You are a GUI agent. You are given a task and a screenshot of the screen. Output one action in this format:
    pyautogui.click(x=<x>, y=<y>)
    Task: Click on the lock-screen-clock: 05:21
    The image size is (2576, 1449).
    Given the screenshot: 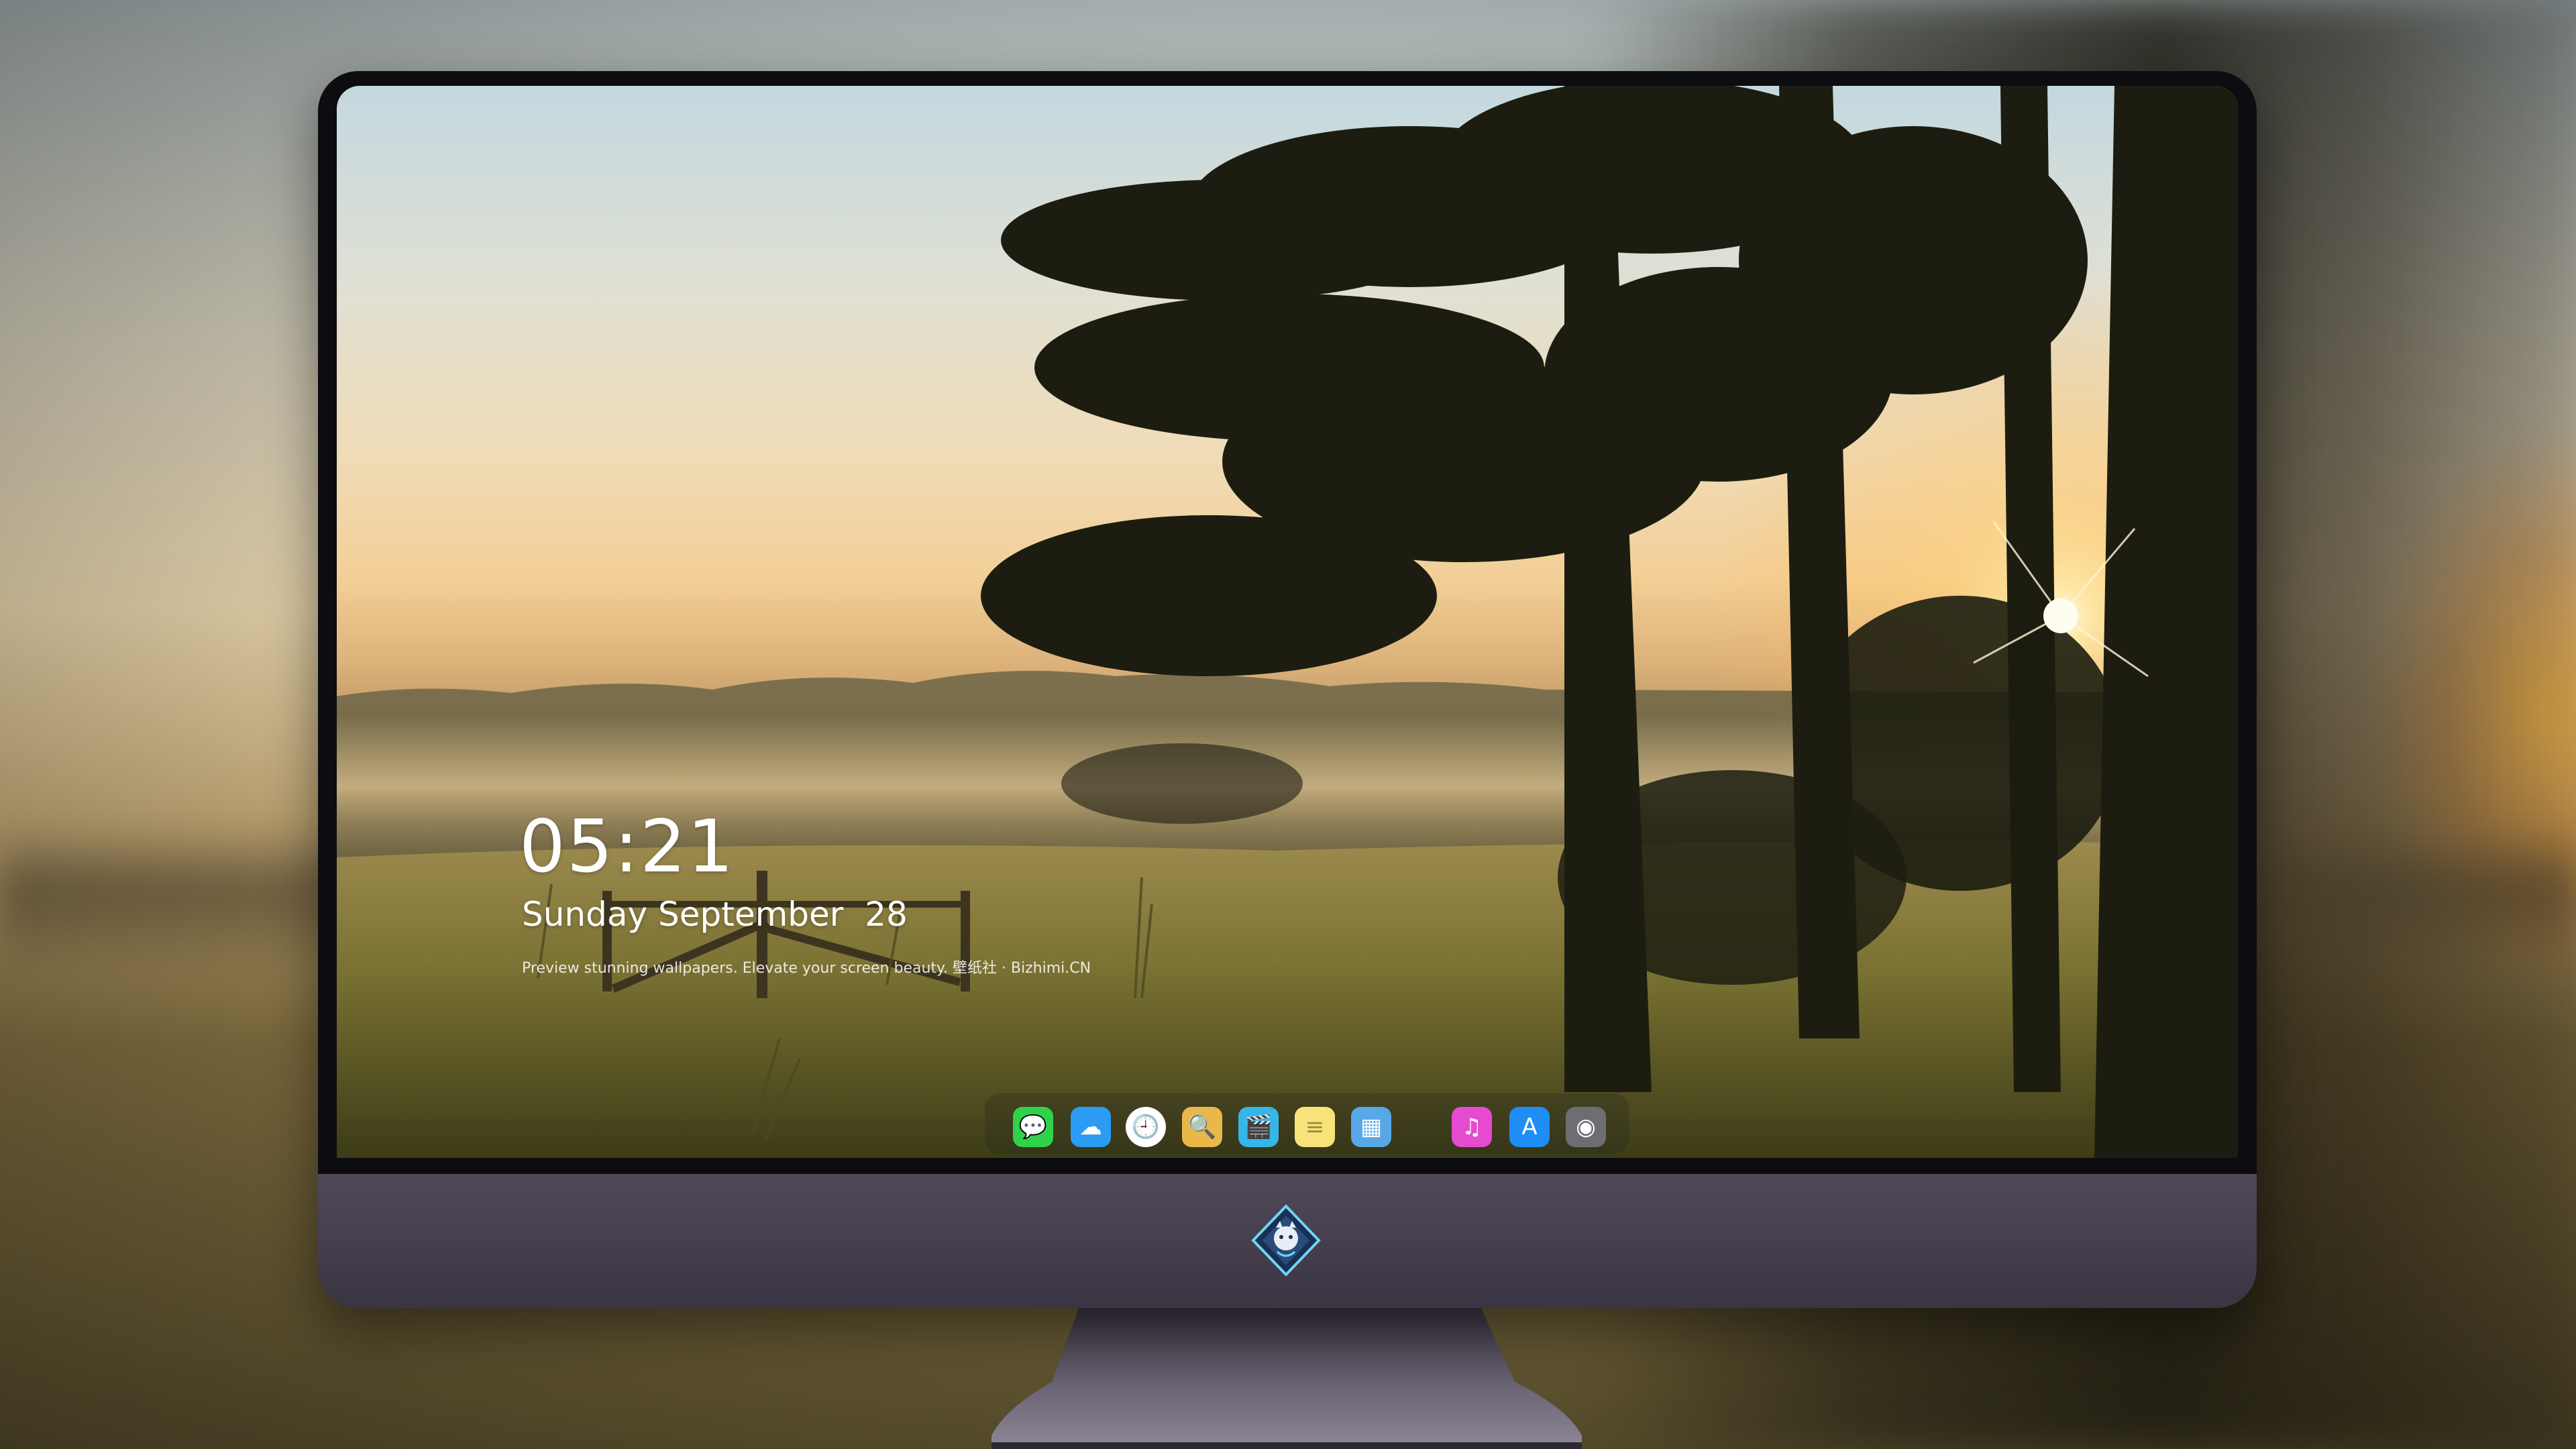 What is the action you would take?
    pyautogui.click(x=627, y=847)
    